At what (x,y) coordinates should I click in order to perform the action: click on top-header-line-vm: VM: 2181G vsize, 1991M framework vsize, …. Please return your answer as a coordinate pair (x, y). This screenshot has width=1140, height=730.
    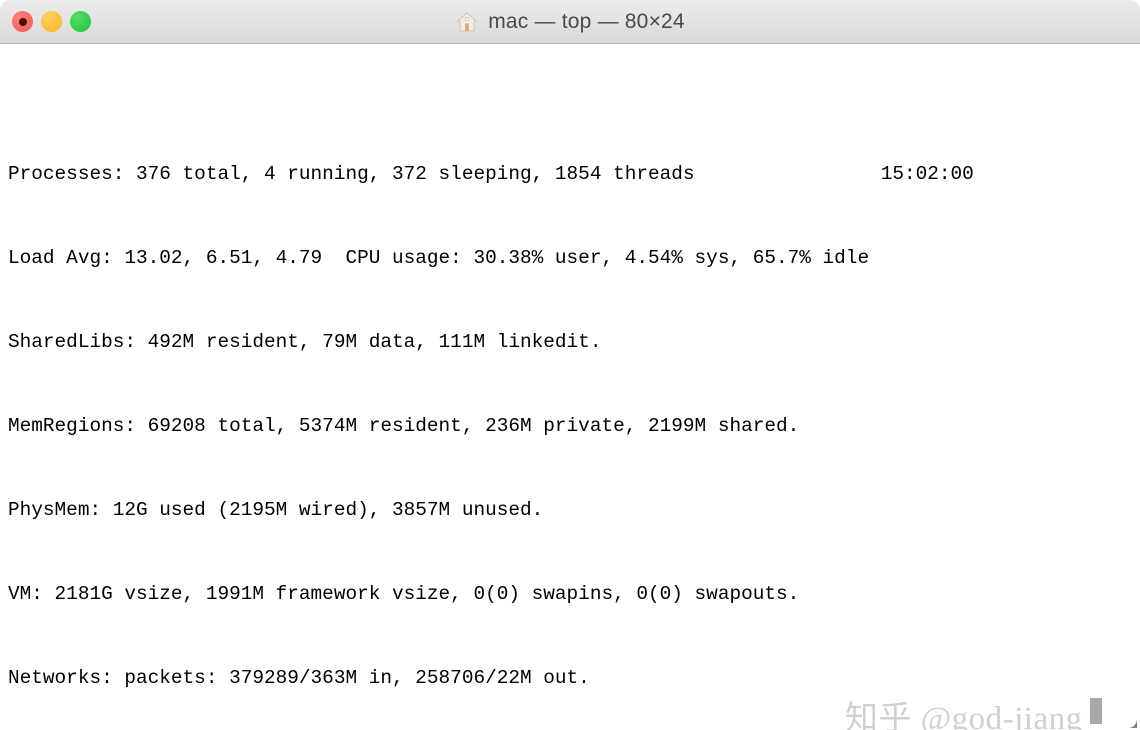
    Looking at the image, I should click on (404, 594).